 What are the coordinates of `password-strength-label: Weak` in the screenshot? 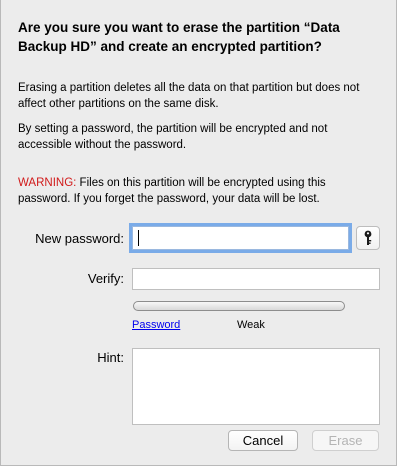 It's located at (251, 325).